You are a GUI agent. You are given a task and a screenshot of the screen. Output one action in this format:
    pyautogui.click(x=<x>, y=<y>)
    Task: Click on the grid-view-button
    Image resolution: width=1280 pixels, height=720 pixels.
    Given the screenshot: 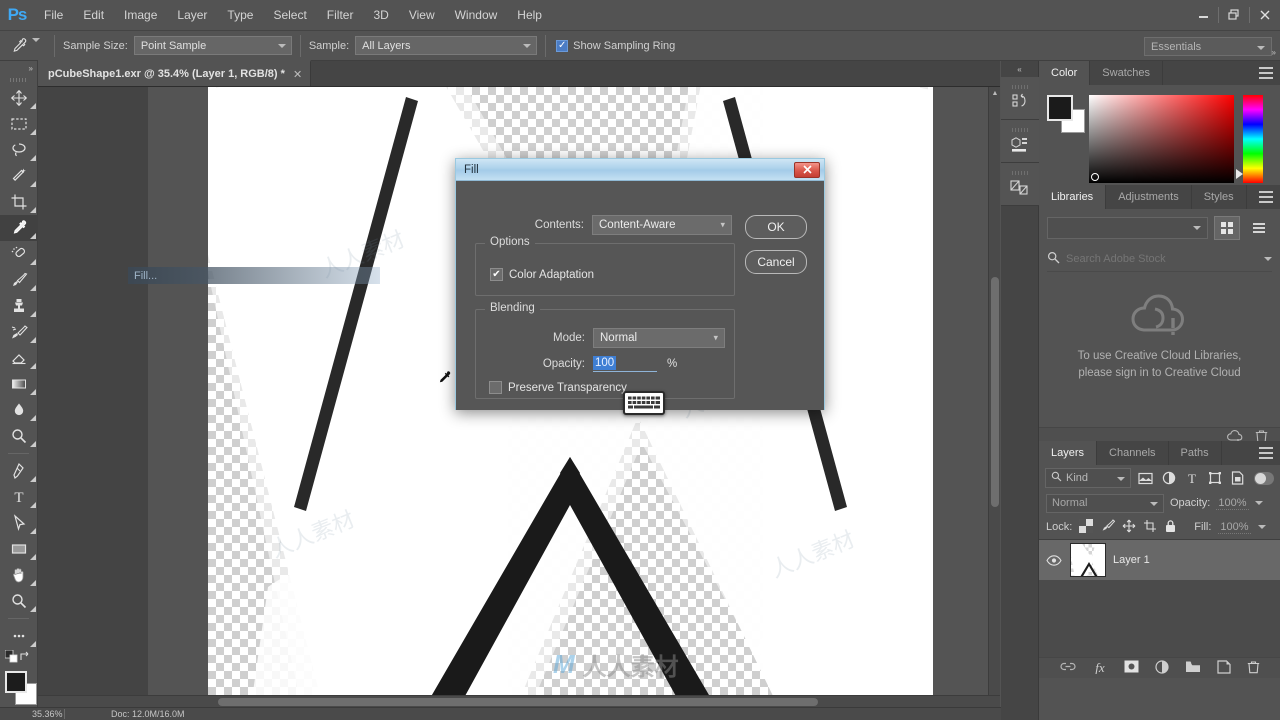 What is the action you would take?
    pyautogui.click(x=1227, y=228)
    